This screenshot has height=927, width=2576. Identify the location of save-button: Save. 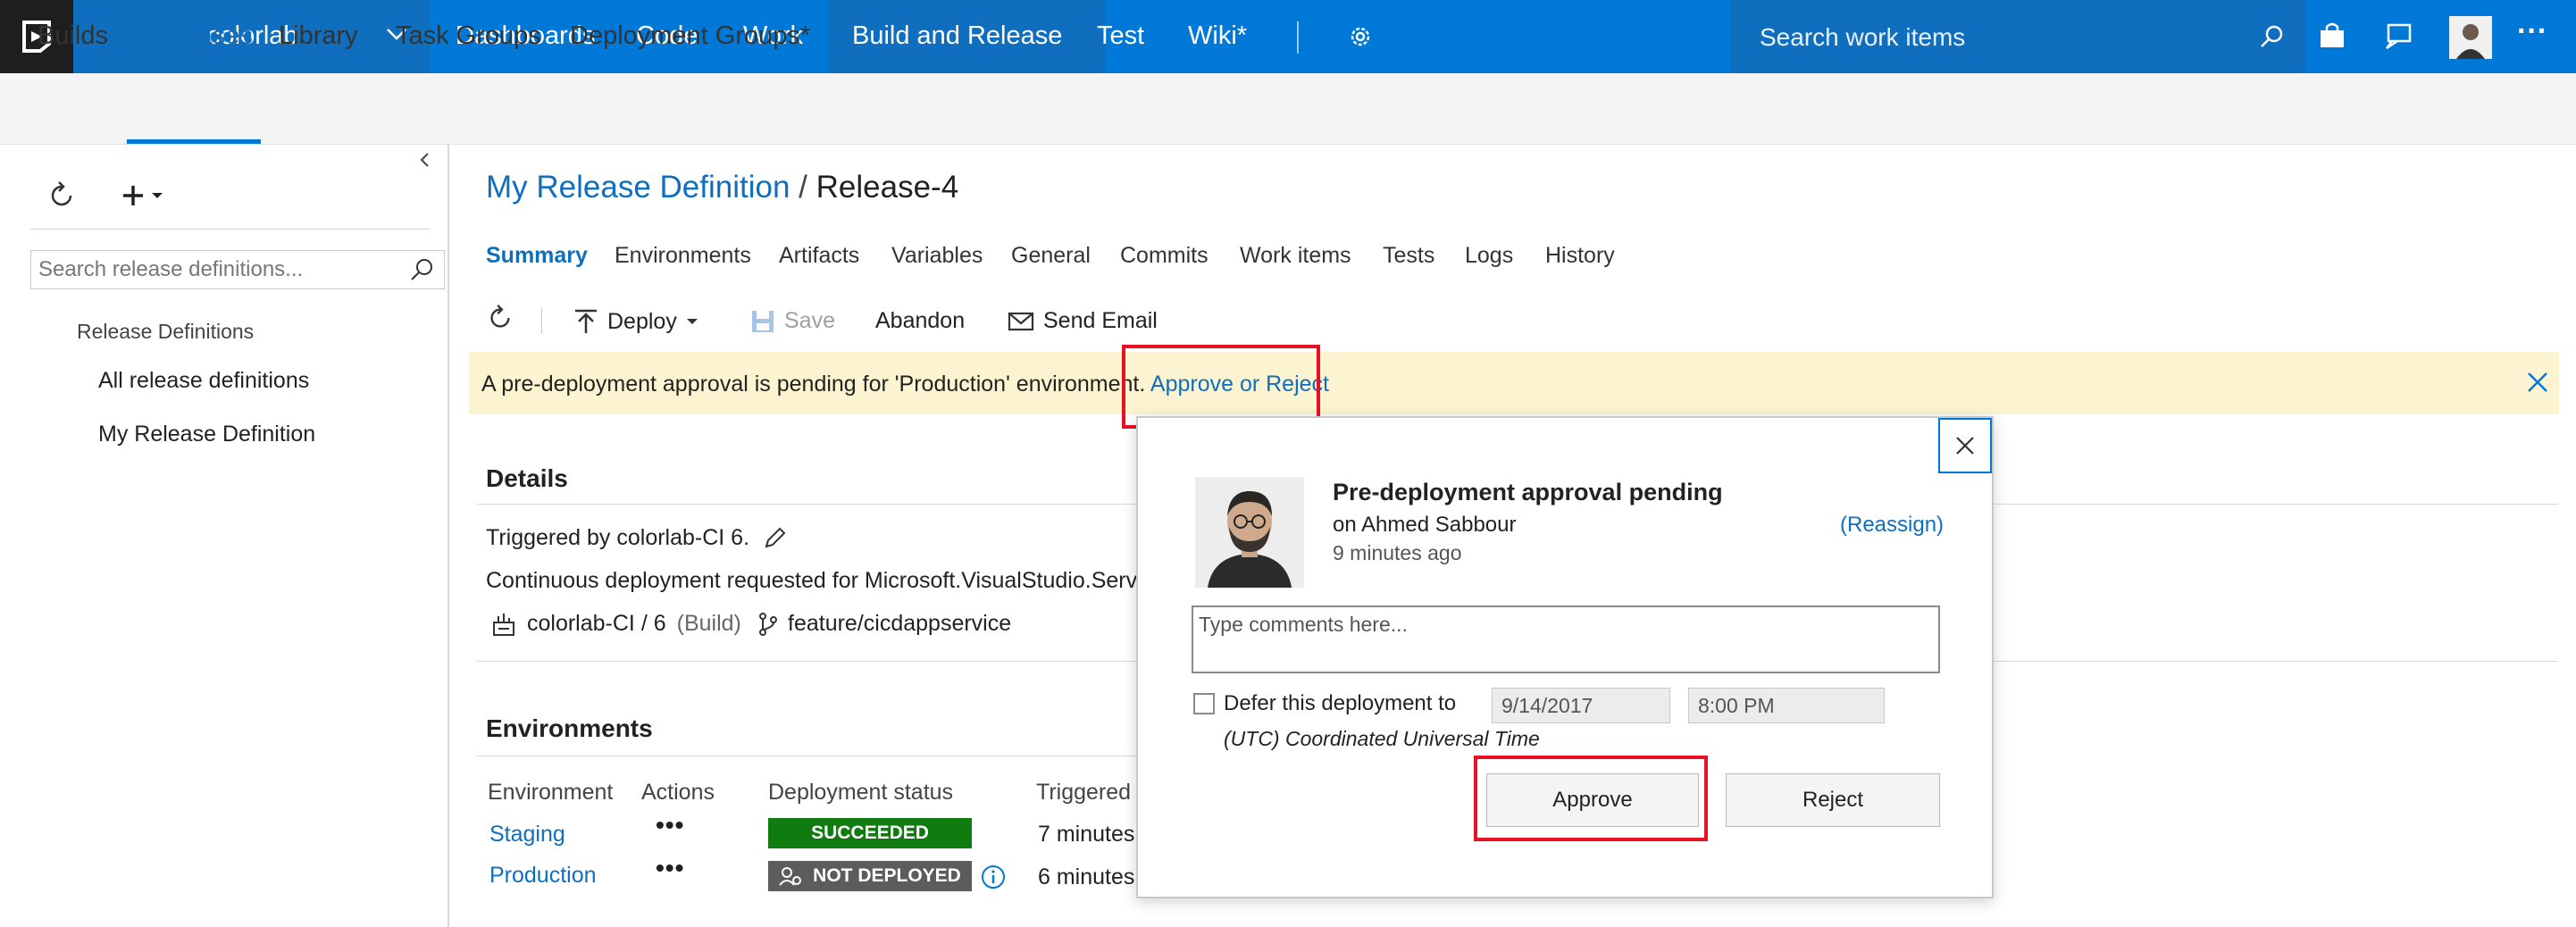
(793, 321).